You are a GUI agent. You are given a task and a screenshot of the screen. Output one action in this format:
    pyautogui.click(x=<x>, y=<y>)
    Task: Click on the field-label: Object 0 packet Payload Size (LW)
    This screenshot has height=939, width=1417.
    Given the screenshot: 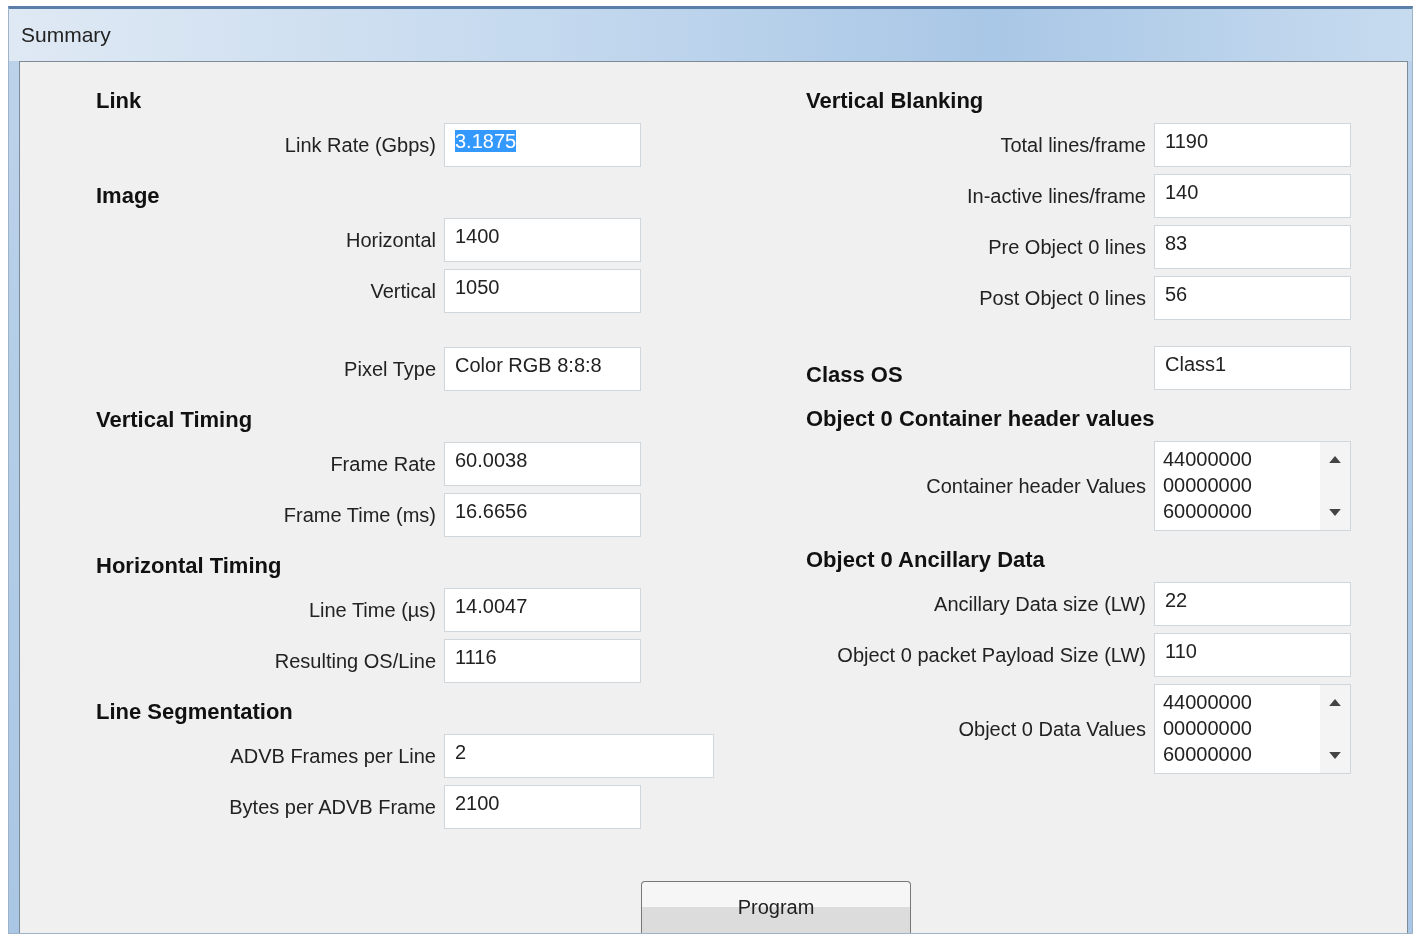 What is the action you would take?
    pyautogui.click(x=991, y=655)
    